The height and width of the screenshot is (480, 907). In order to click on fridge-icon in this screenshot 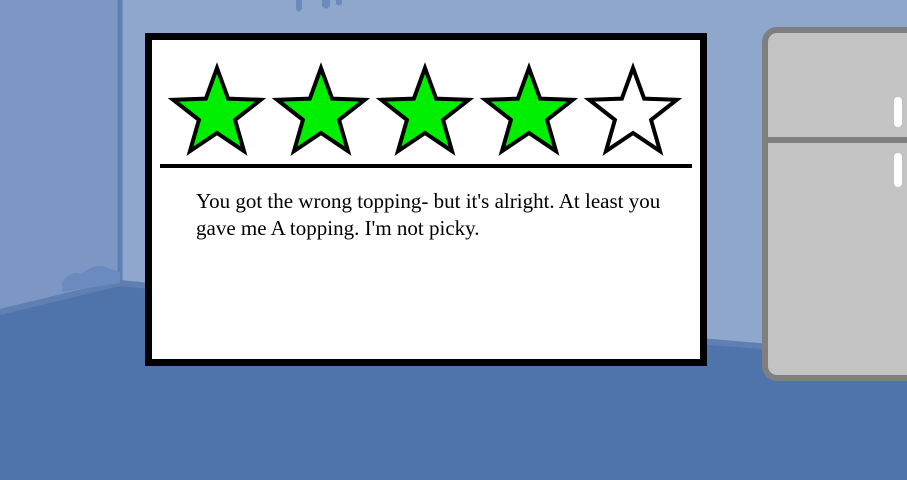, I will do `click(834, 204)`.